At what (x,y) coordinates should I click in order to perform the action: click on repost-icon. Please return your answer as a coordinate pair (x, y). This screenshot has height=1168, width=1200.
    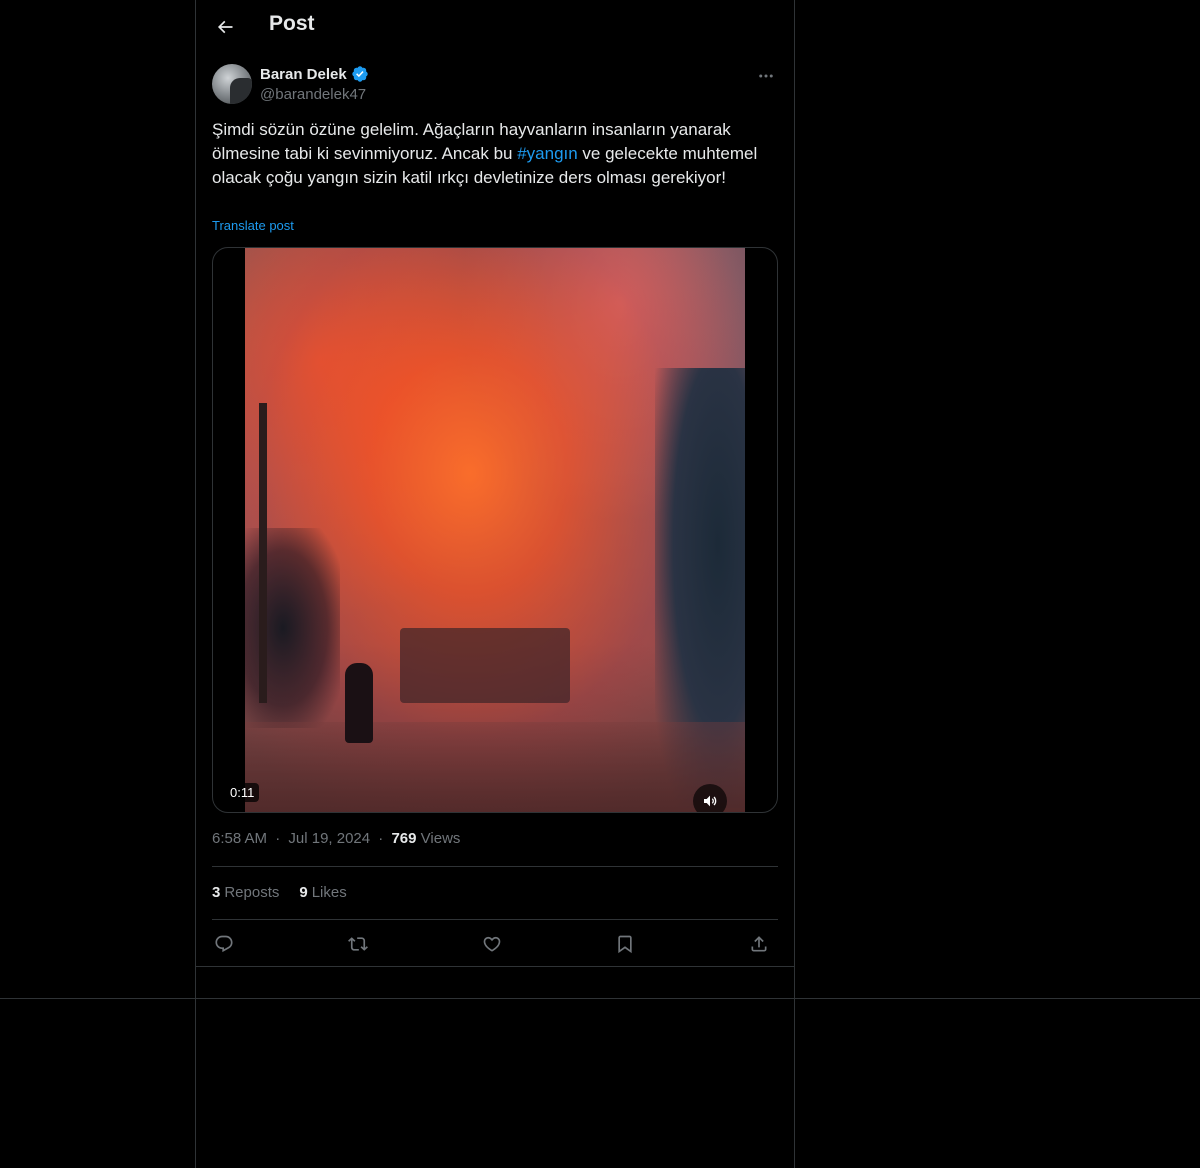
    Looking at the image, I should click on (358, 944).